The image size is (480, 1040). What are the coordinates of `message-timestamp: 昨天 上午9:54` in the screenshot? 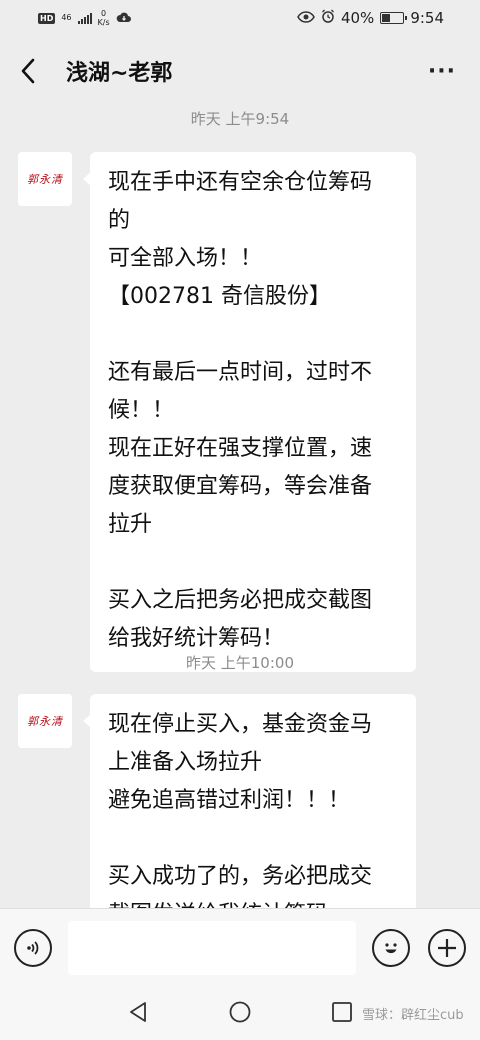 It's located at (240, 119).